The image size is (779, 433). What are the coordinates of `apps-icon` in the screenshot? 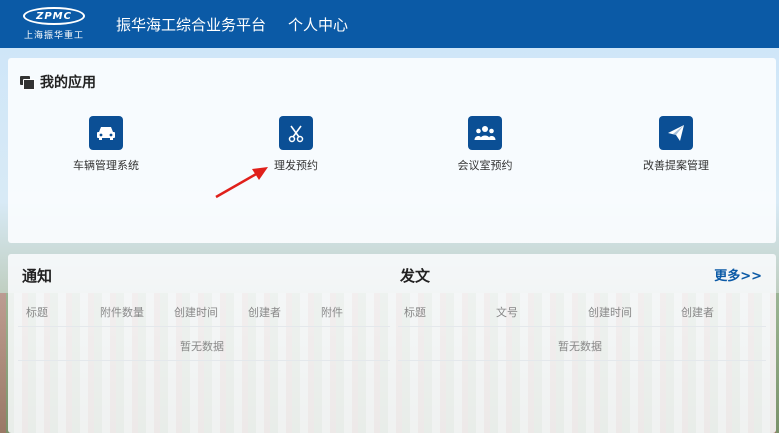 It's located at (27, 83).